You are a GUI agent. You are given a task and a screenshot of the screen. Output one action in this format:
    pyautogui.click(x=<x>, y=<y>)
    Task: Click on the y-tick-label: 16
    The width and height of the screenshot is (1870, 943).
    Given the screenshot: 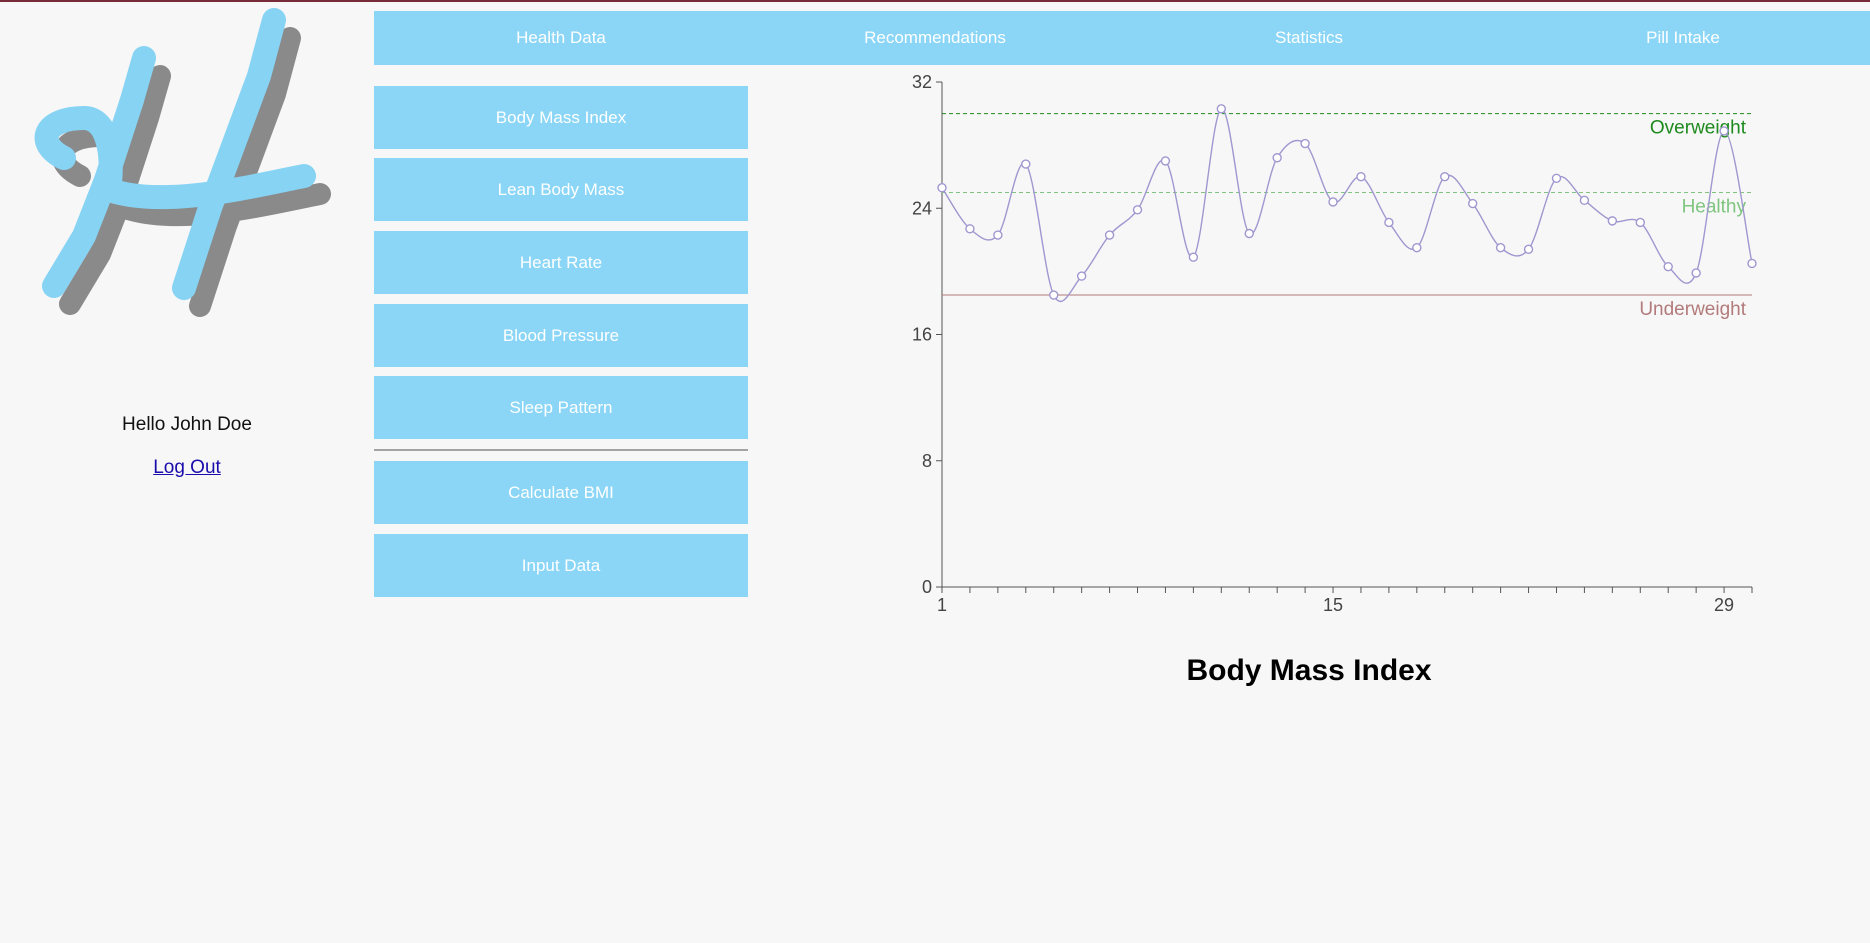 What is the action you would take?
    pyautogui.click(x=922, y=335)
    